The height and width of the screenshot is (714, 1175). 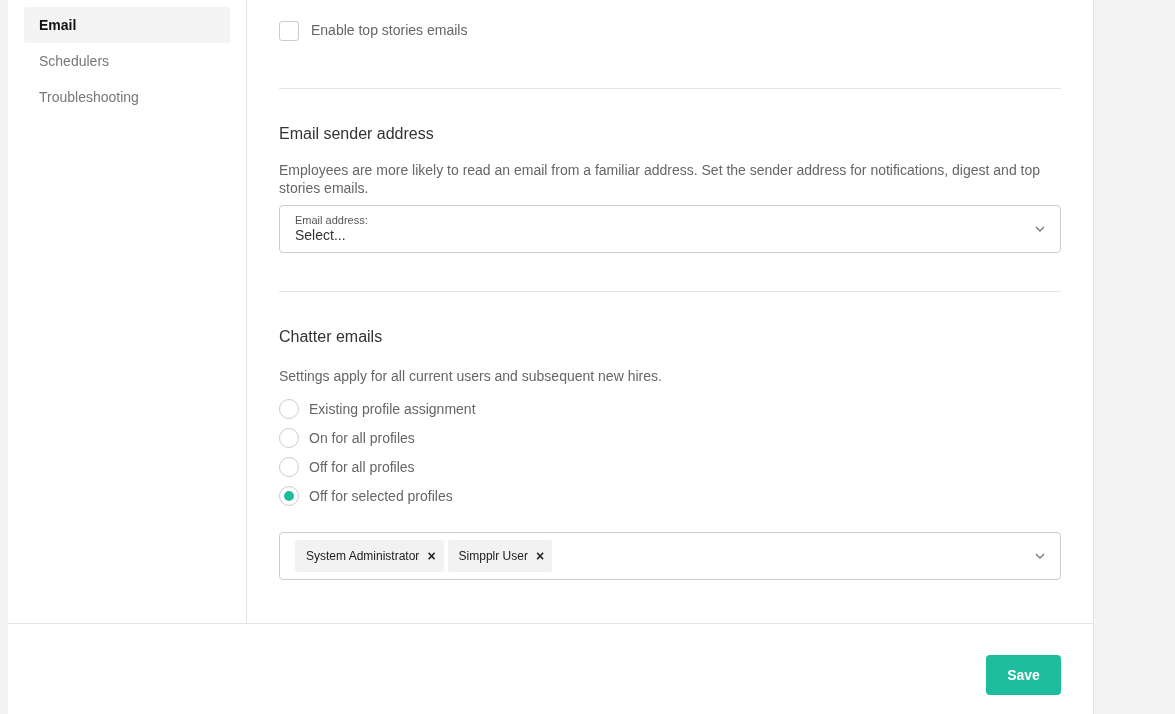 I want to click on section-heading: Email sender address, so click(x=357, y=134).